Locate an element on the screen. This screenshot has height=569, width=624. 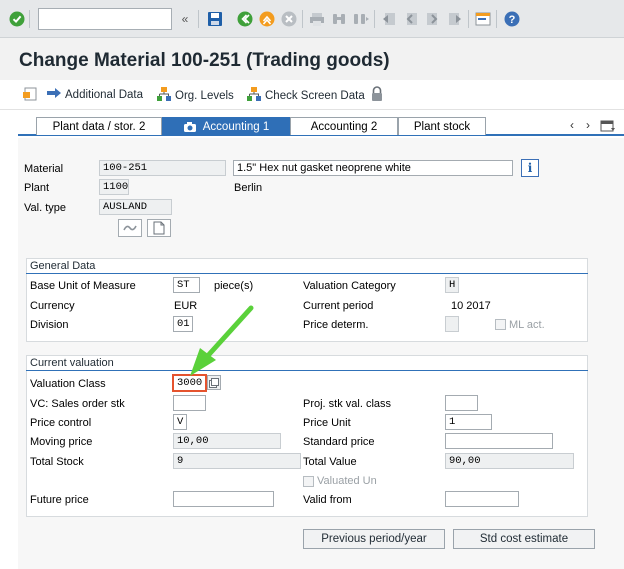
plant-name: Berlin is located at coordinates (248, 188).